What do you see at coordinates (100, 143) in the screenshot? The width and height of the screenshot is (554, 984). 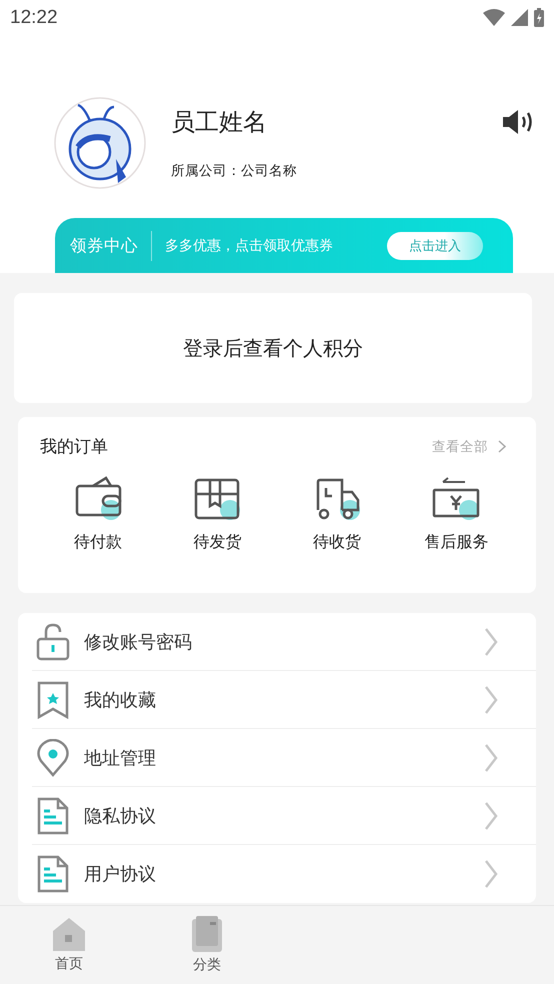 I see `avatar-icon` at bounding box center [100, 143].